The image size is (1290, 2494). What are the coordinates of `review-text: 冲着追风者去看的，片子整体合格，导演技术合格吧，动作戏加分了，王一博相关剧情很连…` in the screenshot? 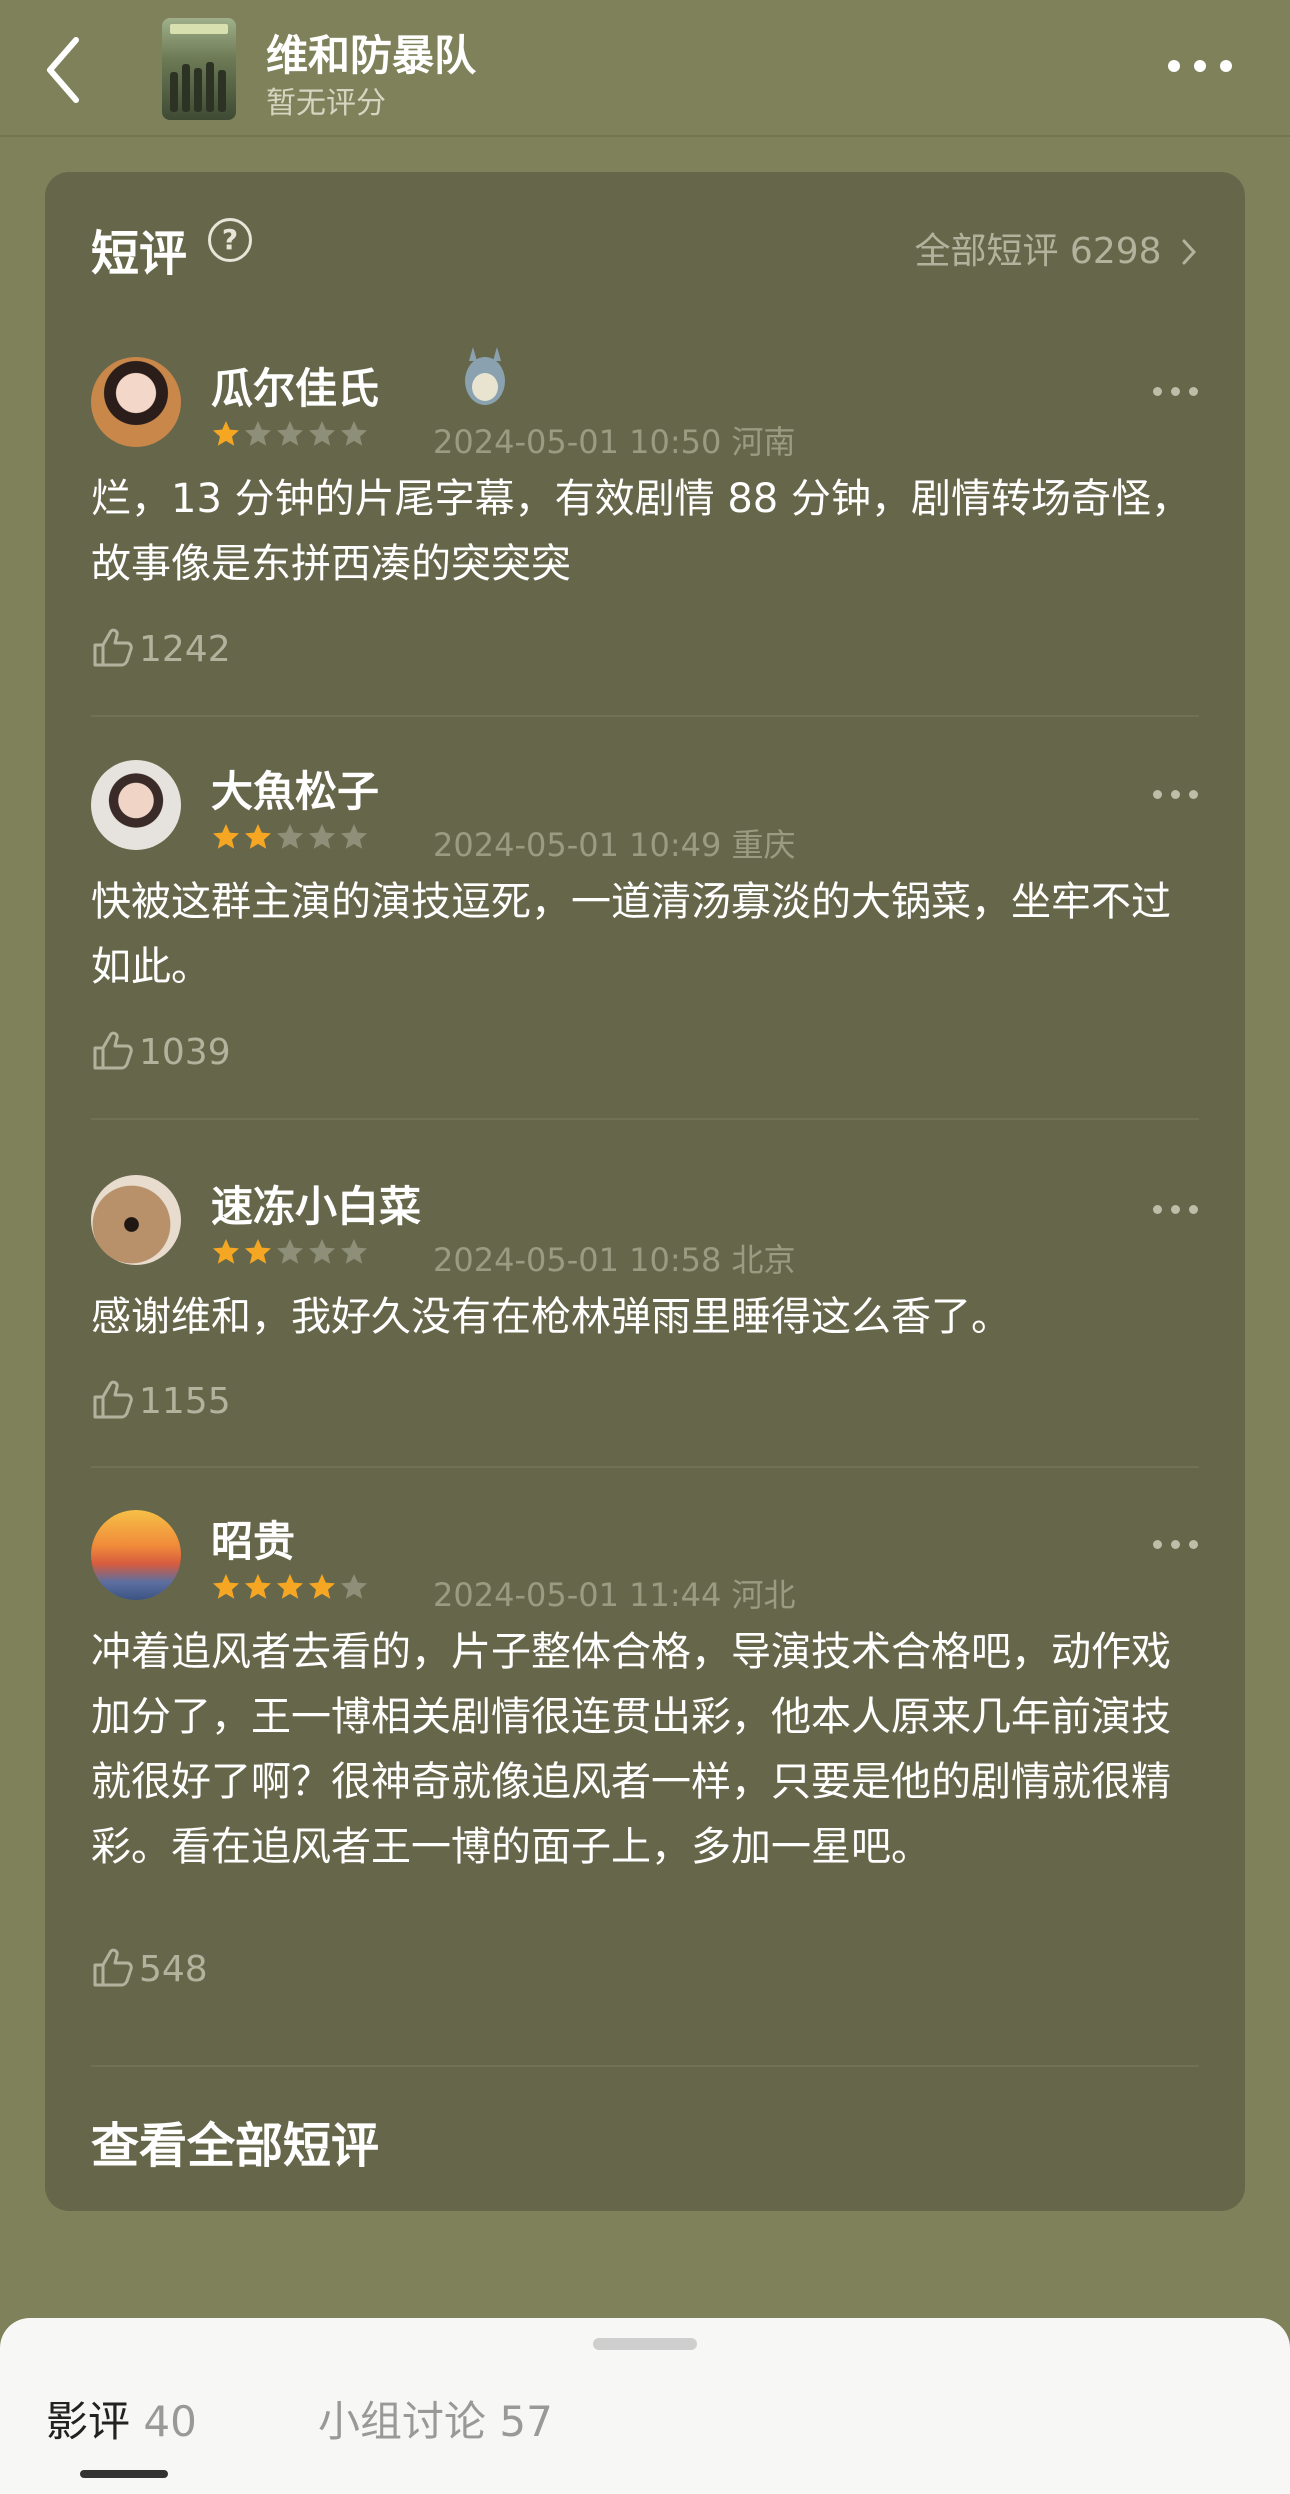 It's located at (631, 1749).